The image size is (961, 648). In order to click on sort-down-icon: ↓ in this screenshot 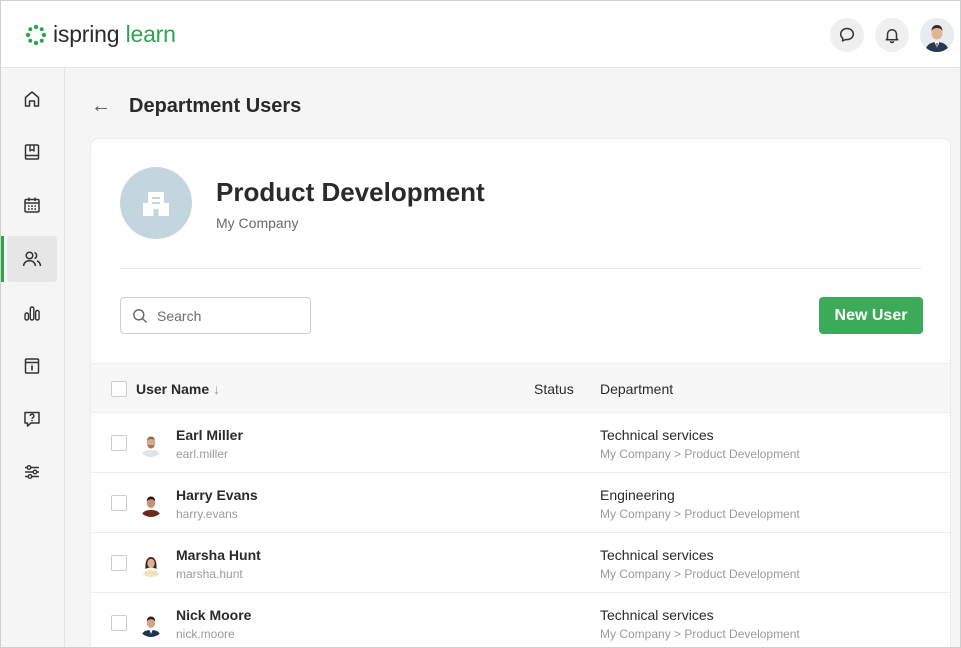, I will do `click(217, 389)`.